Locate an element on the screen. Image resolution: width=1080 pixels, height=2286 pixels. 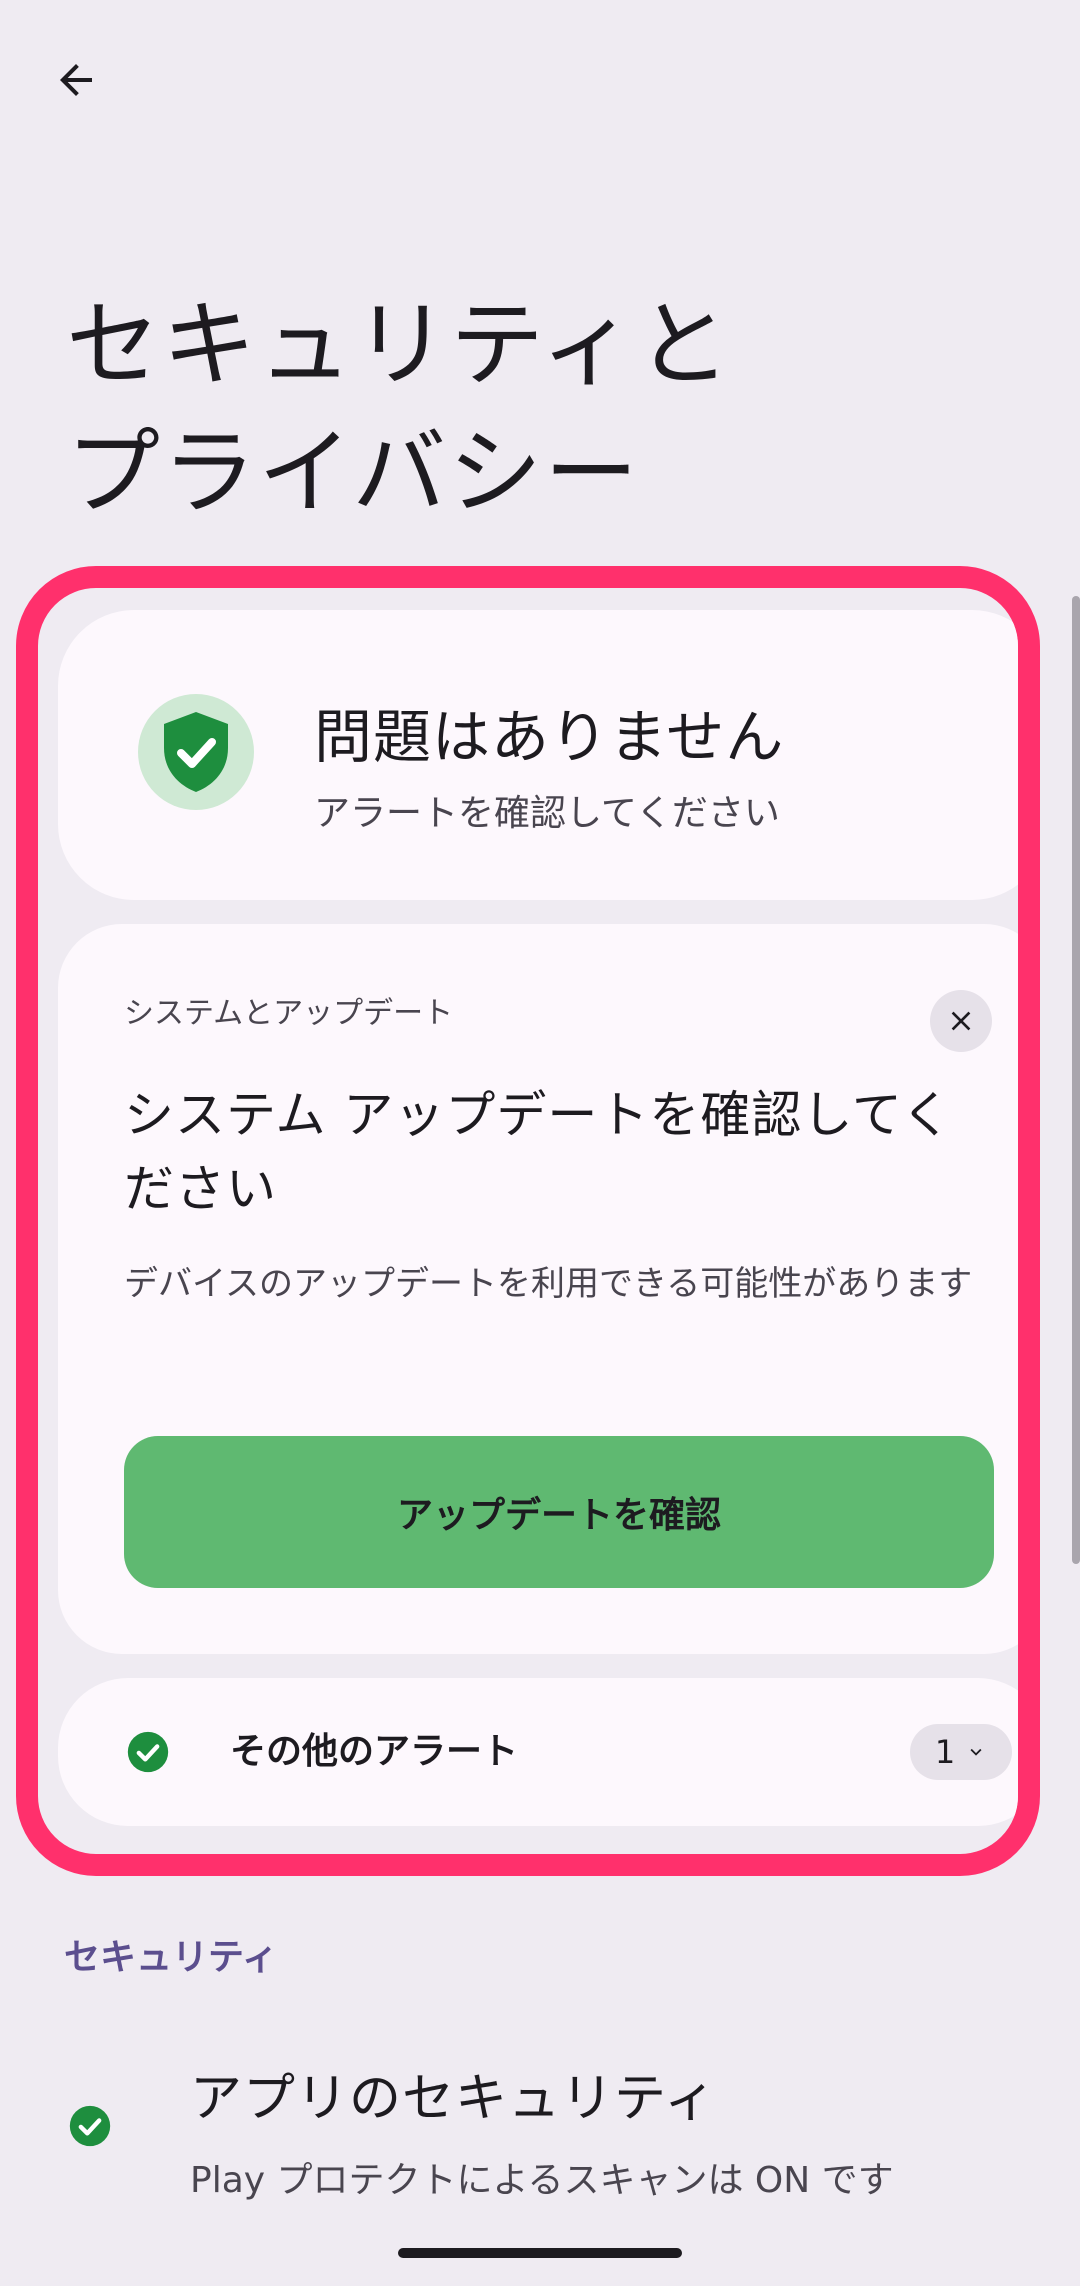
update-category: システムとアップデート is located at coordinates (289, 1013).